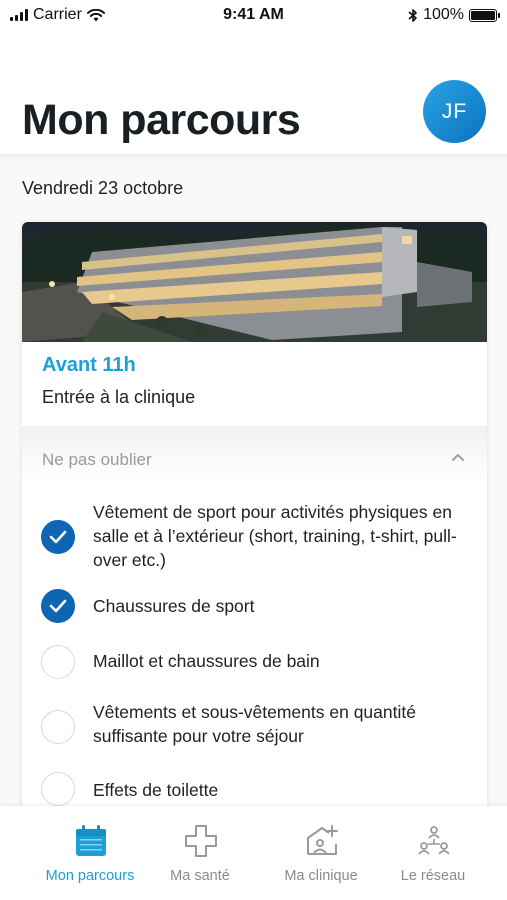  I want to click on checklist-item: Effets de toilette, so click(254, 781).